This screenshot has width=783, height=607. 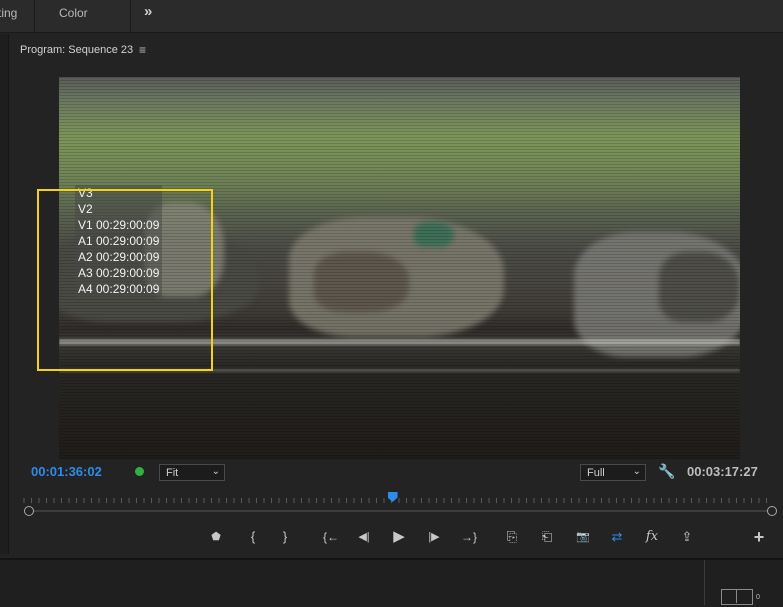 I want to click on share-icon: ⇪, so click(x=687, y=537).